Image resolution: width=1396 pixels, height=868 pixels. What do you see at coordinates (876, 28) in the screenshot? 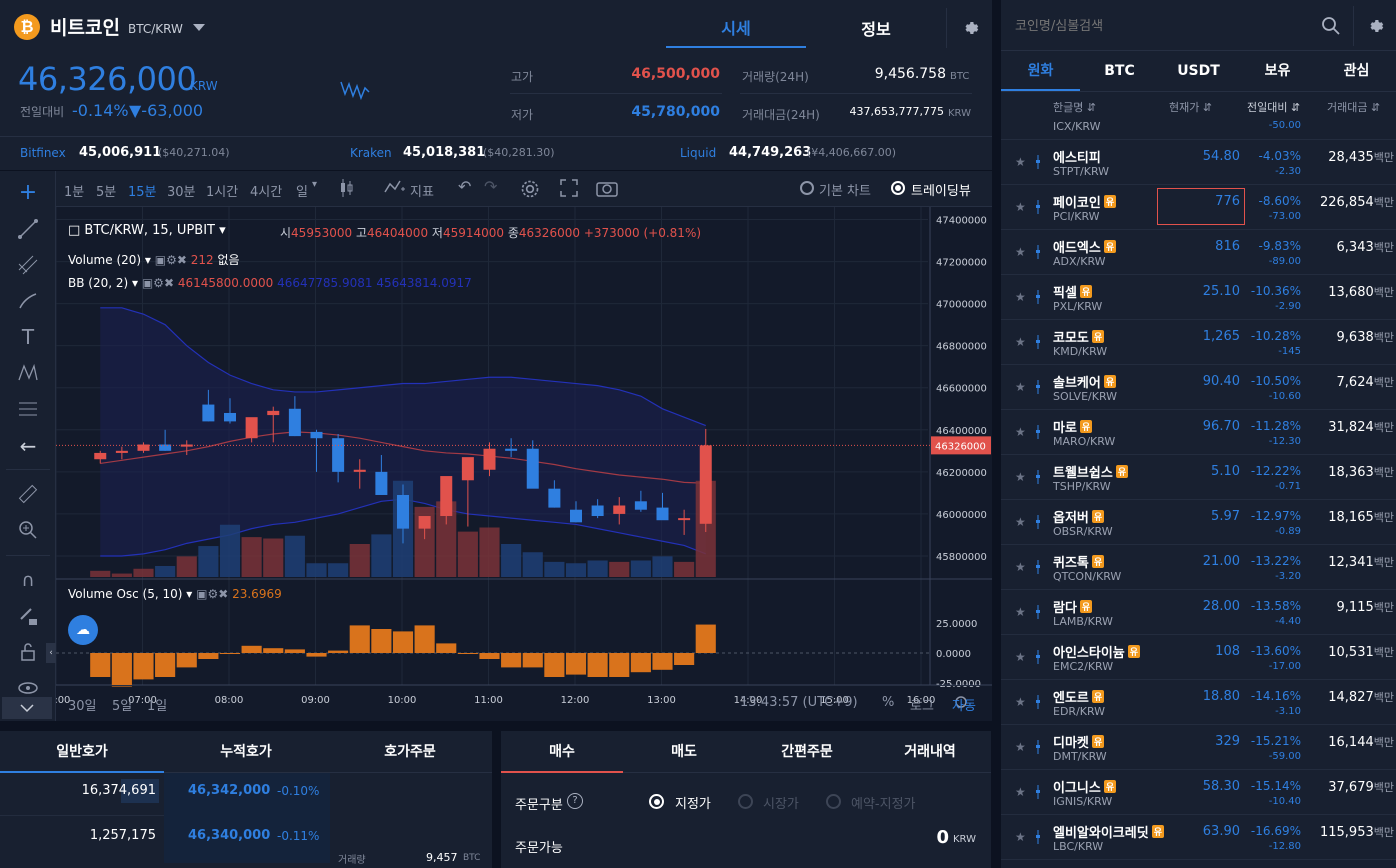
I see `tab-info: 정보` at bounding box center [876, 28].